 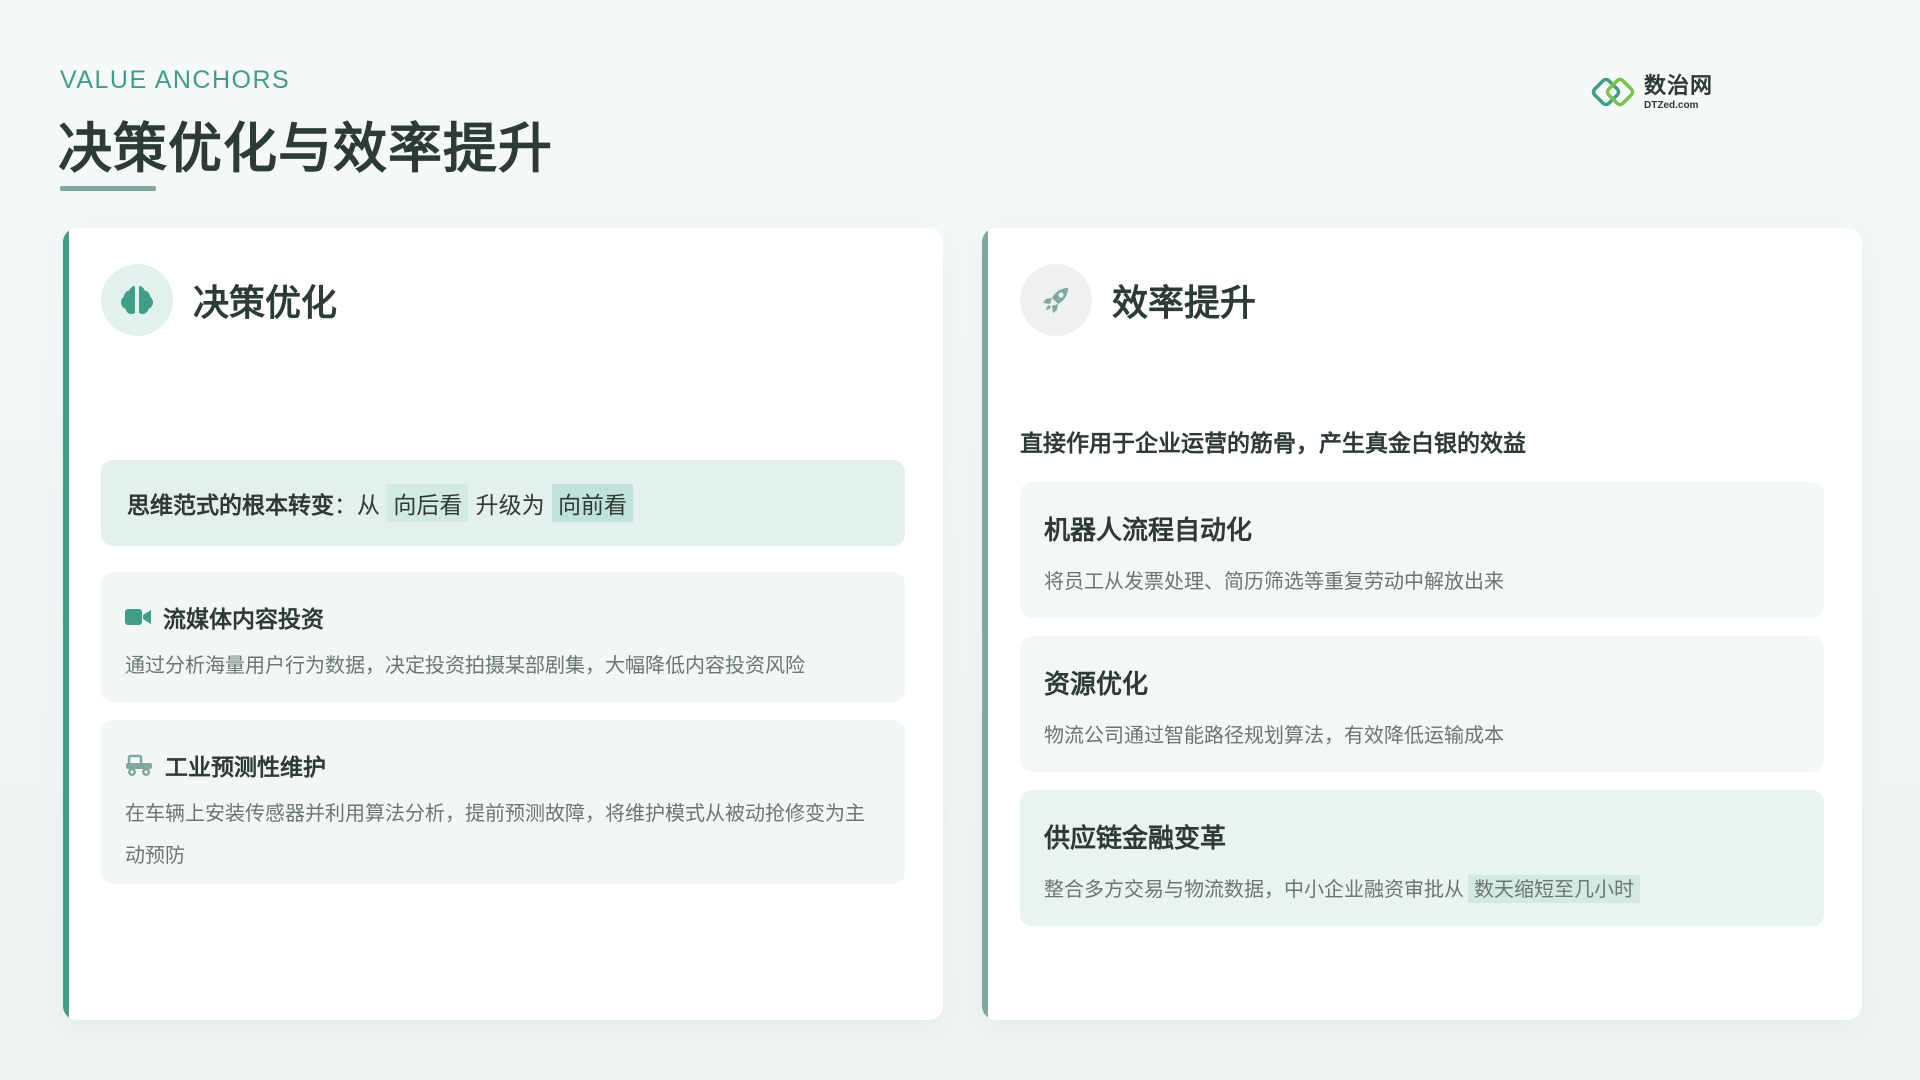 I want to click on item-title: 流媒体内容投资, so click(x=243, y=620).